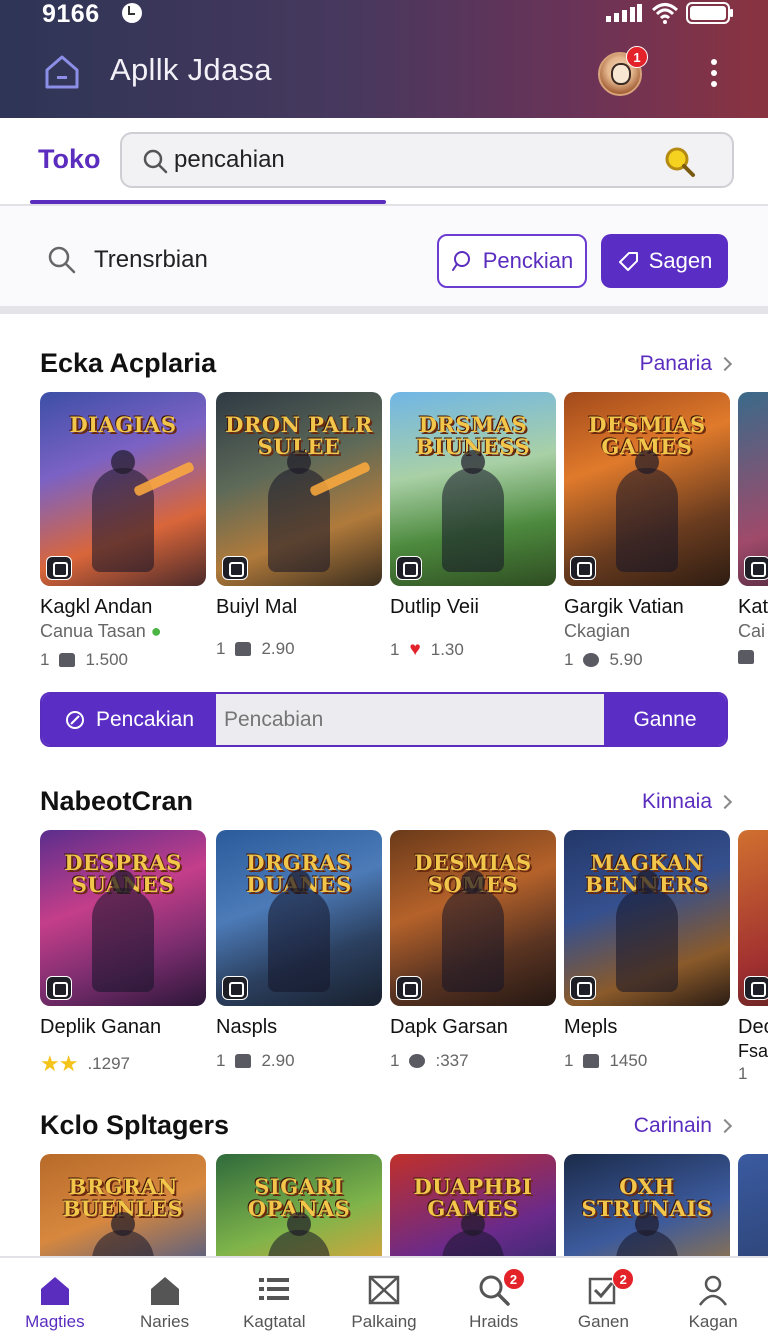 The width and height of the screenshot is (768, 1344). What do you see at coordinates (384, 1290) in the screenshot?
I see `box-icon` at bounding box center [384, 1290].